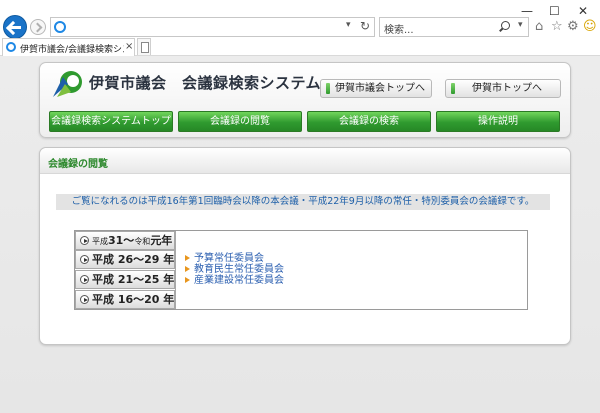 This screenshot has width=600, height=413. What do you see at coordinates (305, 161) in the screenshot?
I see `browse-panel-header: 会議録の閲覧` at bounding box center [305, 161].